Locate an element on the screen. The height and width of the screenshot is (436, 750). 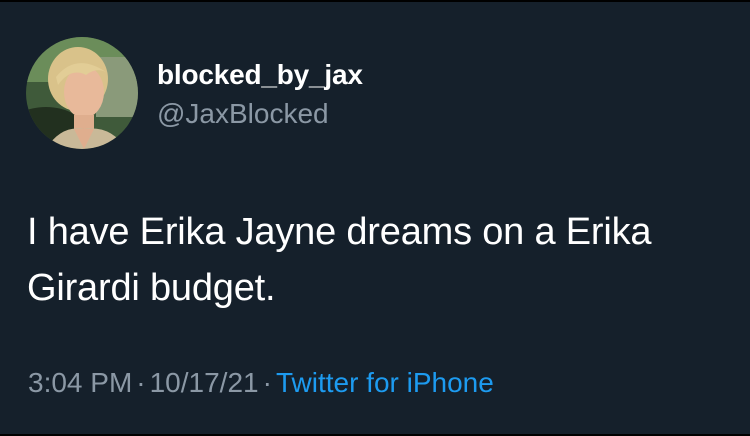
tweet-time: 3:04 PM is located at coordinates (80, 382).